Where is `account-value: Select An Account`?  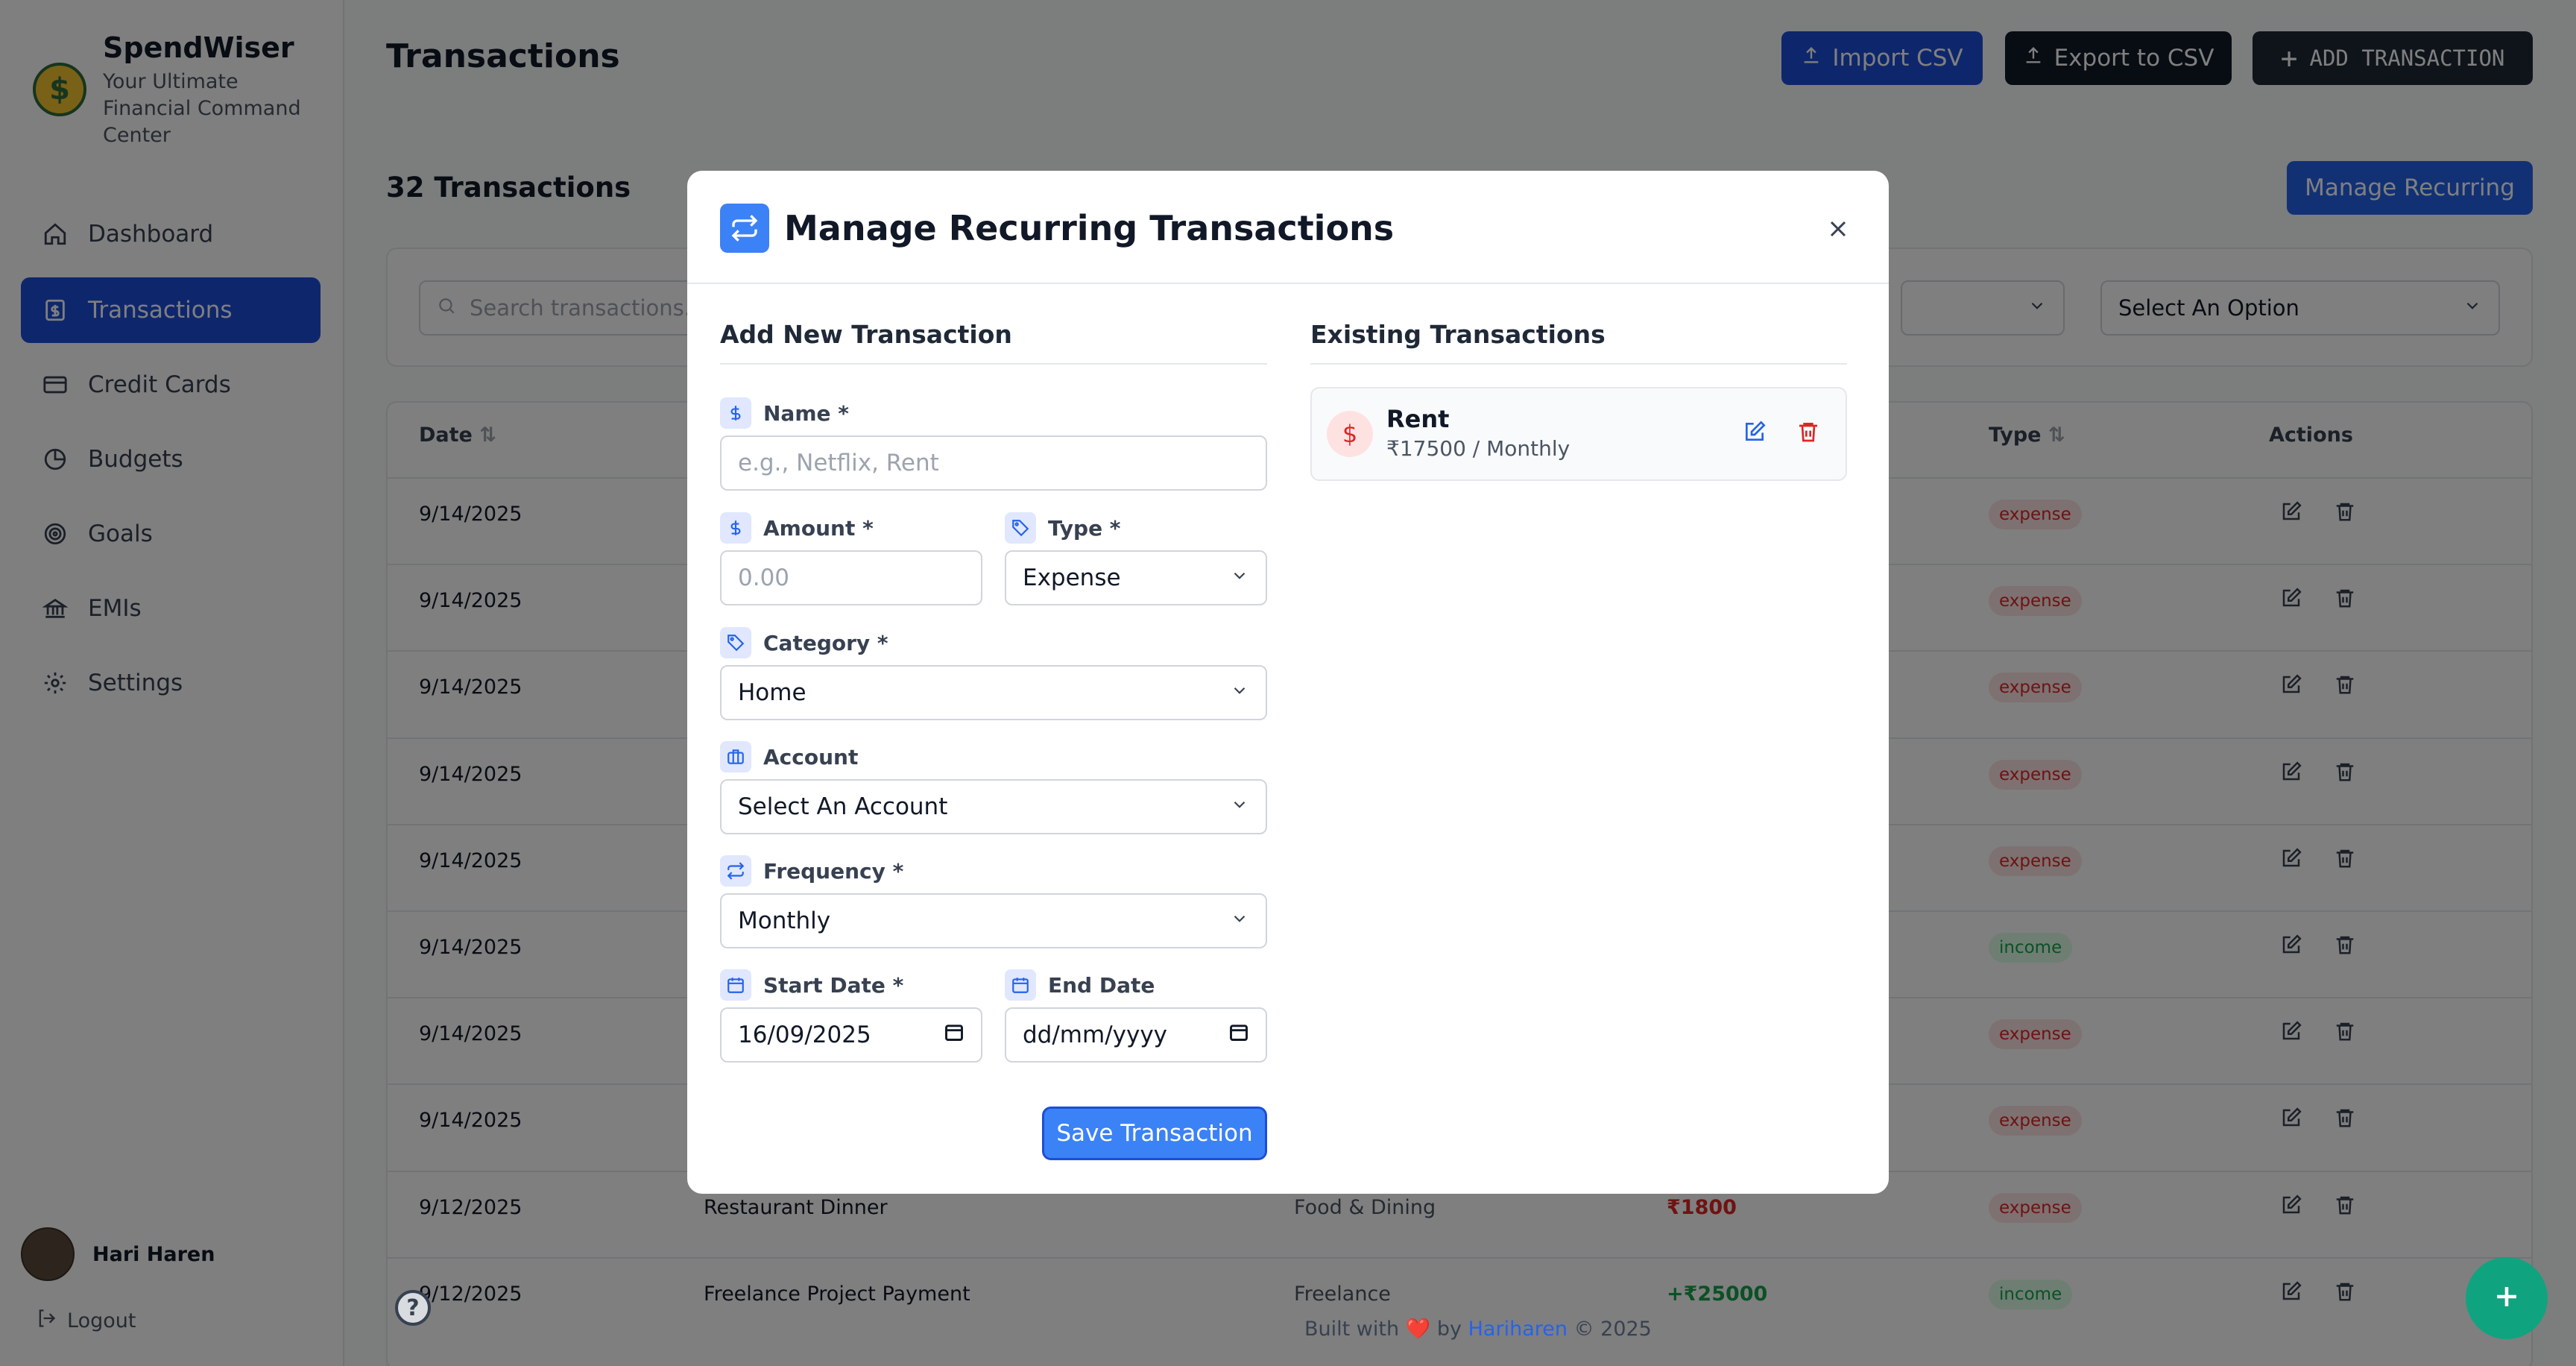 account-value: Select An Account is located at coordinates (843, 806).